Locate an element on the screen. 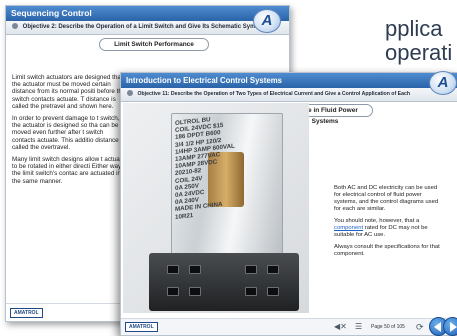 This screenshot has width=457, height=336. window-footer: AMATROL ◀✕ ☰ Page 50 of 105 ⟳ is located at coordinates (289, 326).